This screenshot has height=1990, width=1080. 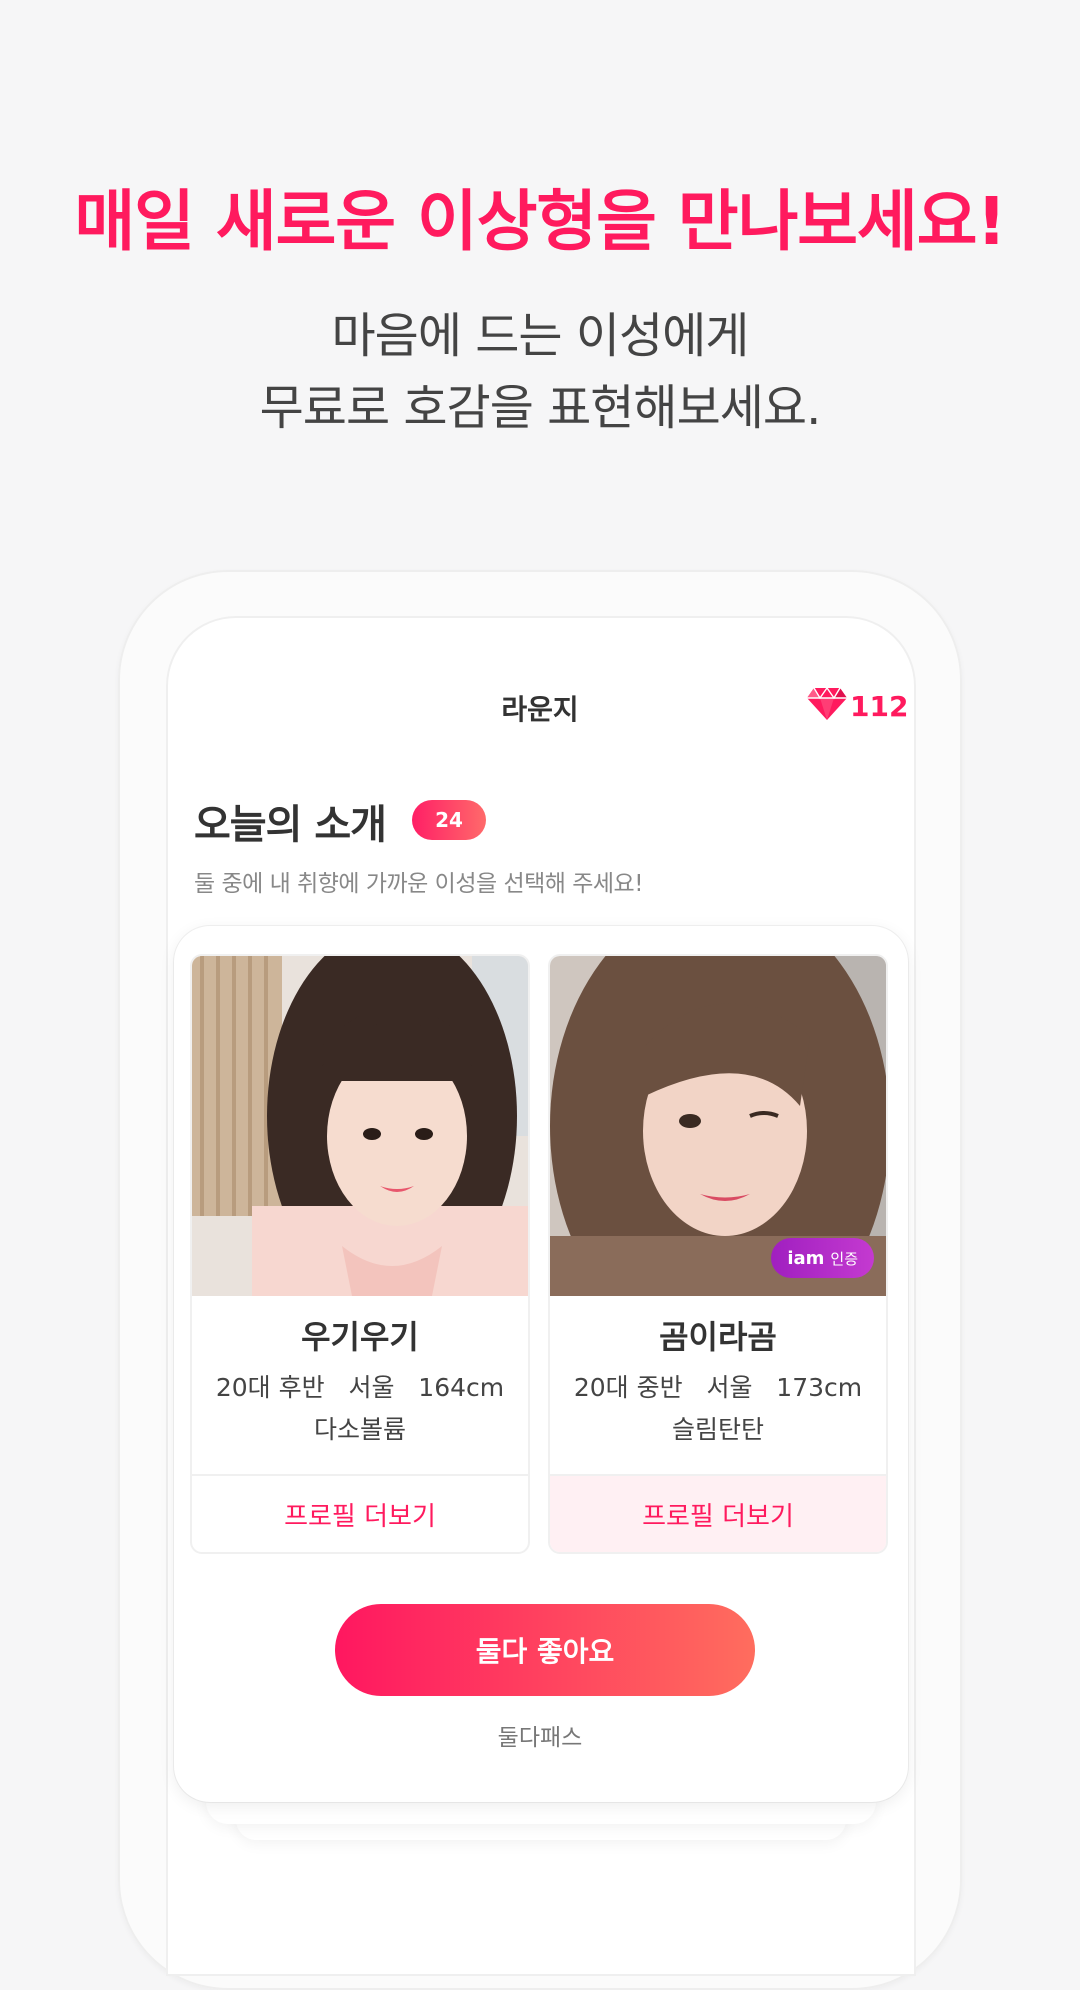 What do you see at coordinates (879, 706) in the screenshot?
I see `gem-count: 112` at bounding box center [879, 706].